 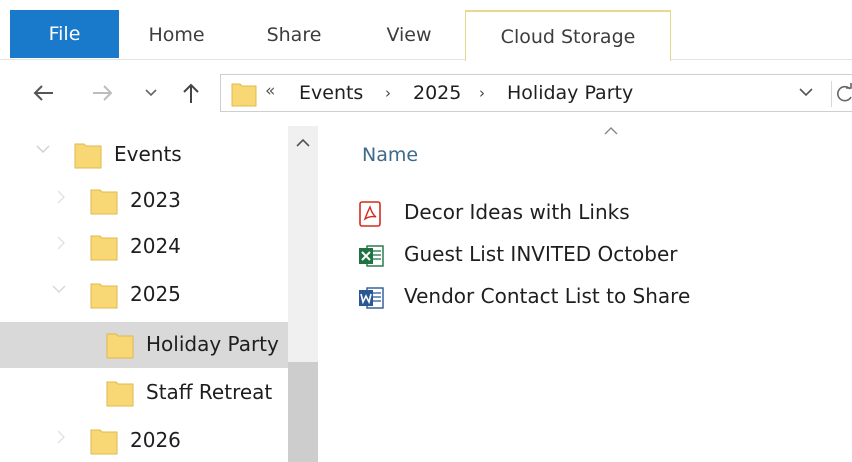 I want to click on tree-label: 2023, so click(x=155, y=200).